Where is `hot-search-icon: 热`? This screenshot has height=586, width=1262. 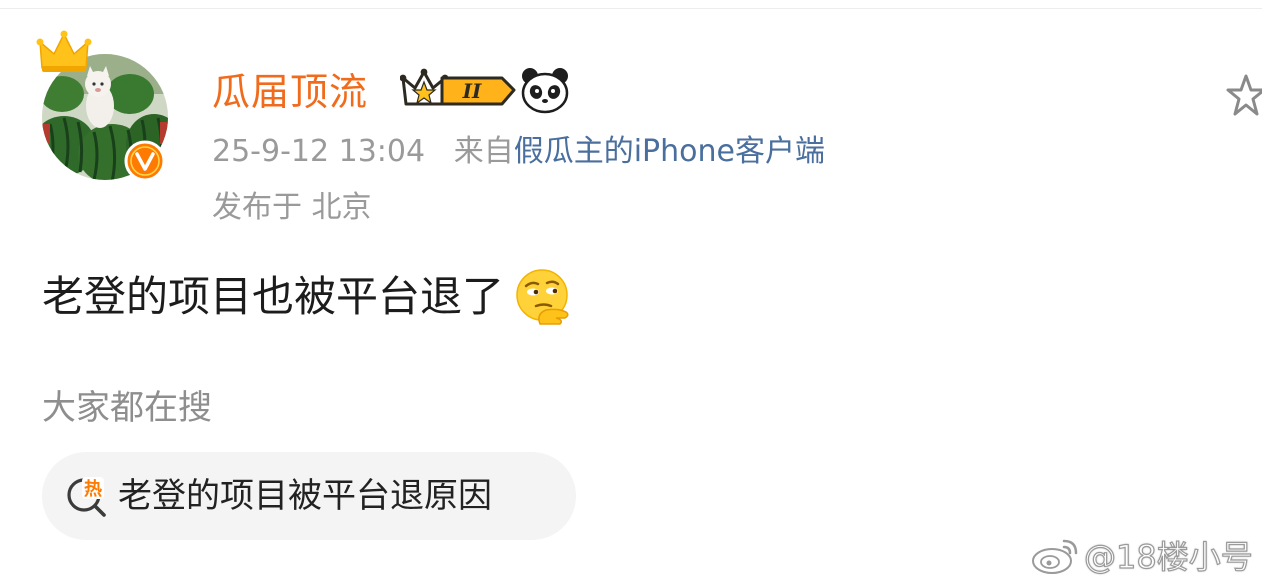
hot-search-icon: 热 is located at coordinates (86, 497).